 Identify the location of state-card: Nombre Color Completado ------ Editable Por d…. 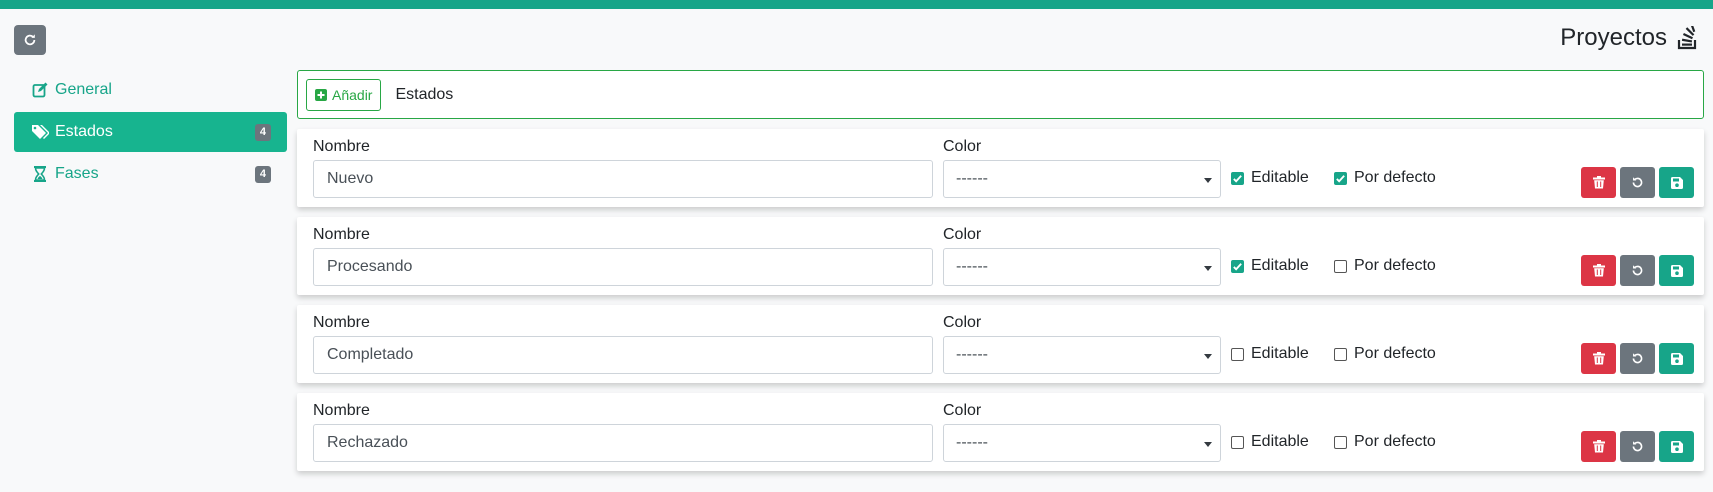
(1000, 344).